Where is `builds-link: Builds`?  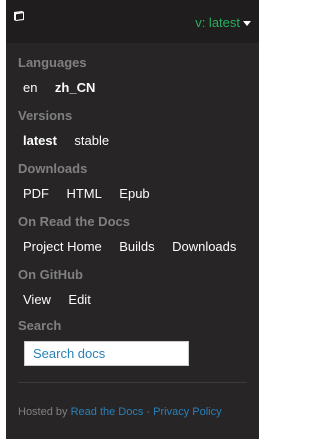
builds-link: Builds is located at coordinates (136, 247).